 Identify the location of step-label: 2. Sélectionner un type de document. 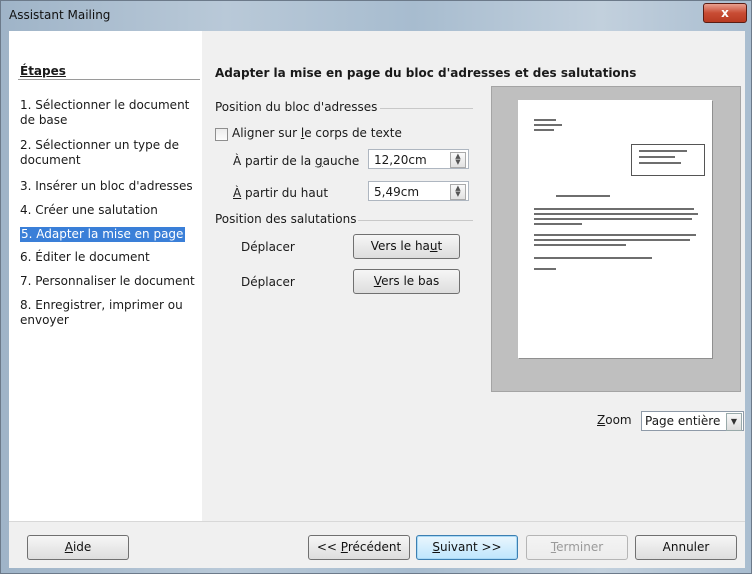
(99, 152).